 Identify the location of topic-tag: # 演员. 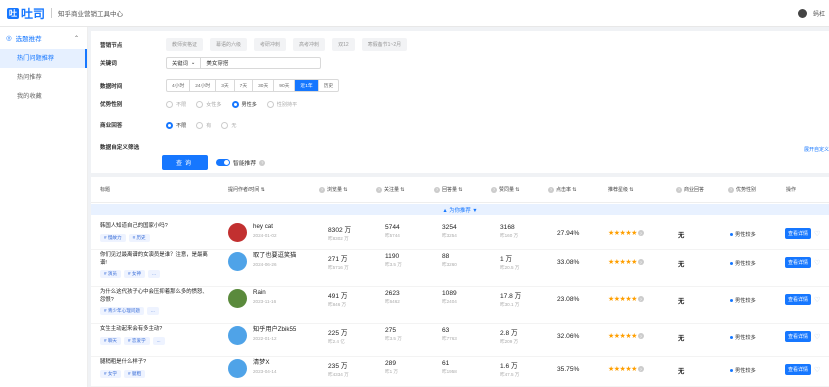
(111, 274).